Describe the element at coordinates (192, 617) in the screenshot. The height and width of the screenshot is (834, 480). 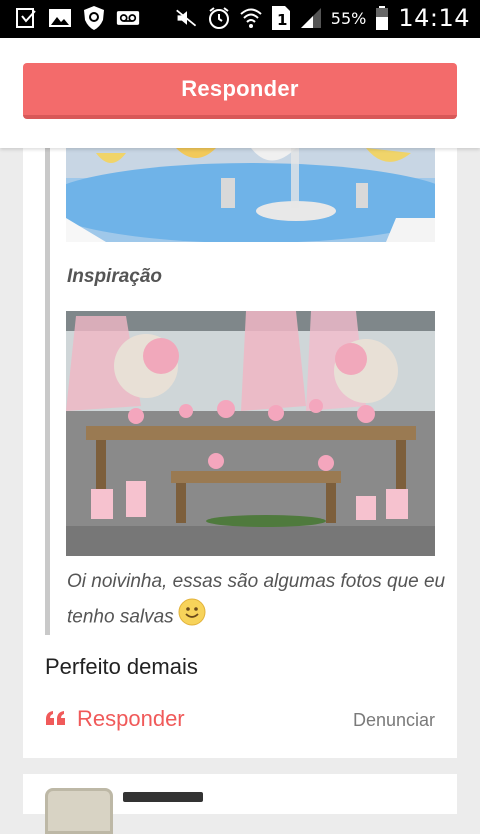
I see `smiley-emoji-icon` at that location.